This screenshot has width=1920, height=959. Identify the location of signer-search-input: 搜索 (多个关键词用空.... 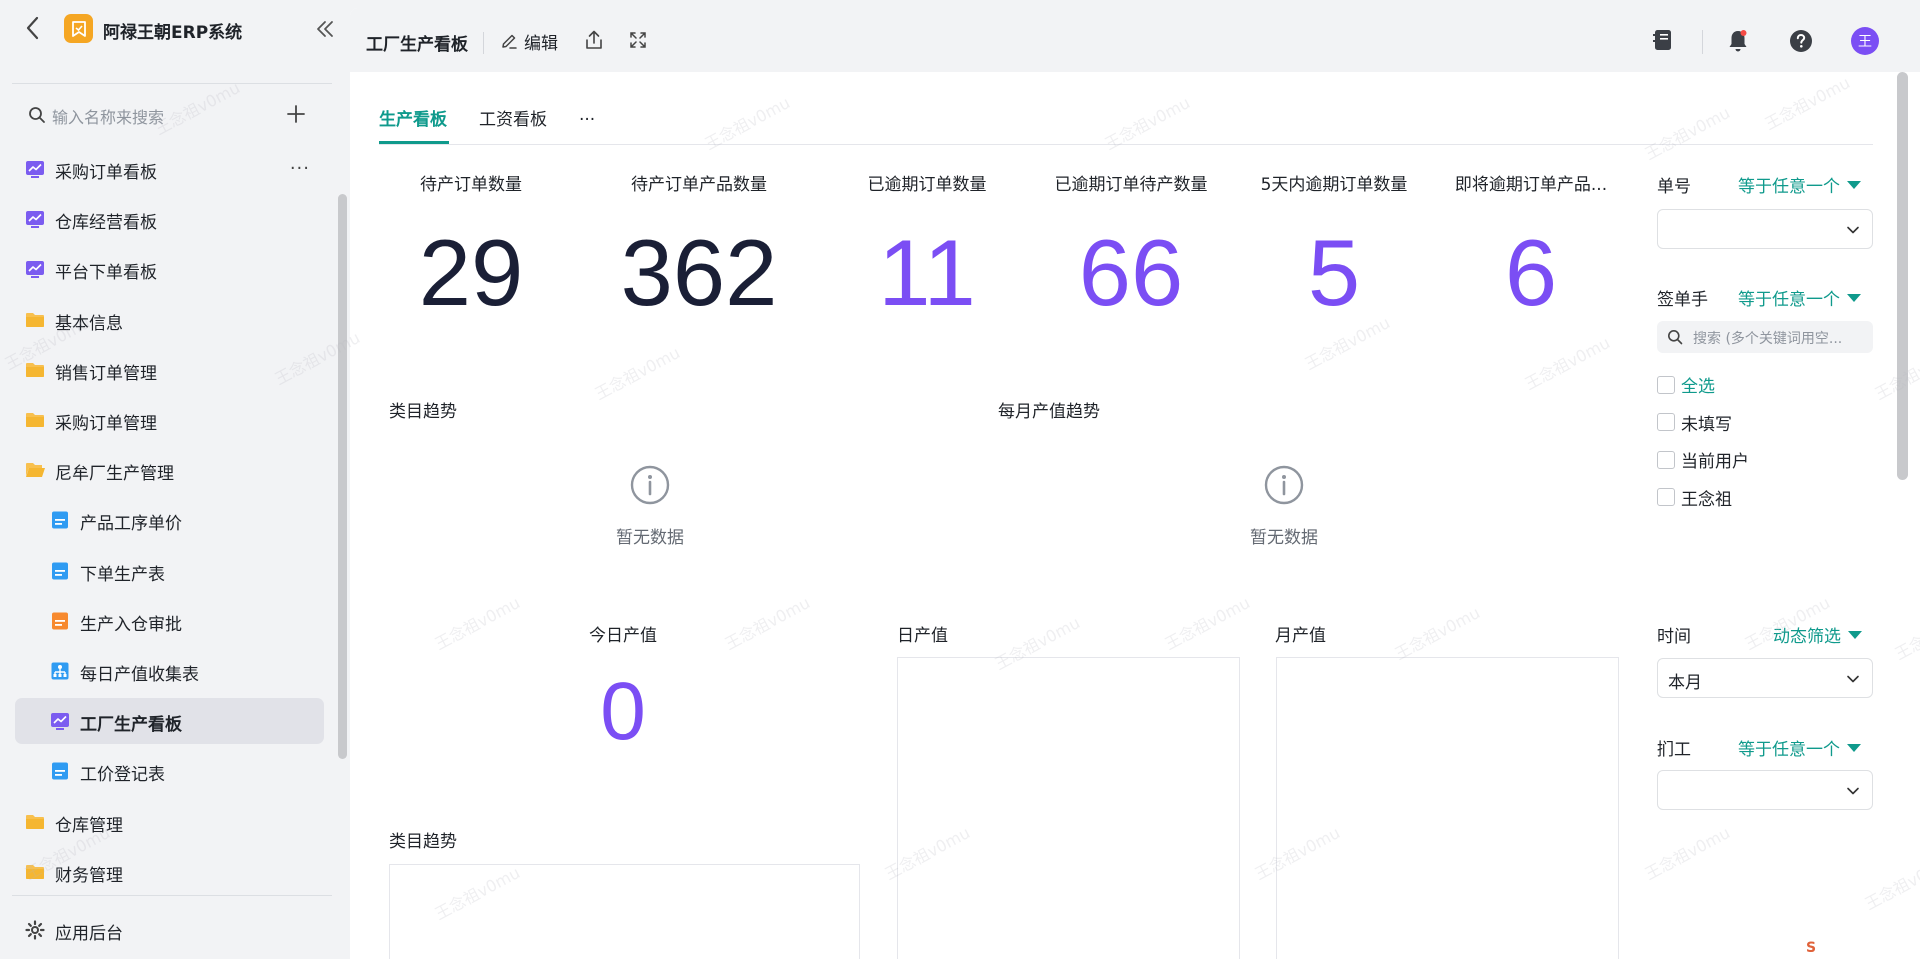
(1765, 337).